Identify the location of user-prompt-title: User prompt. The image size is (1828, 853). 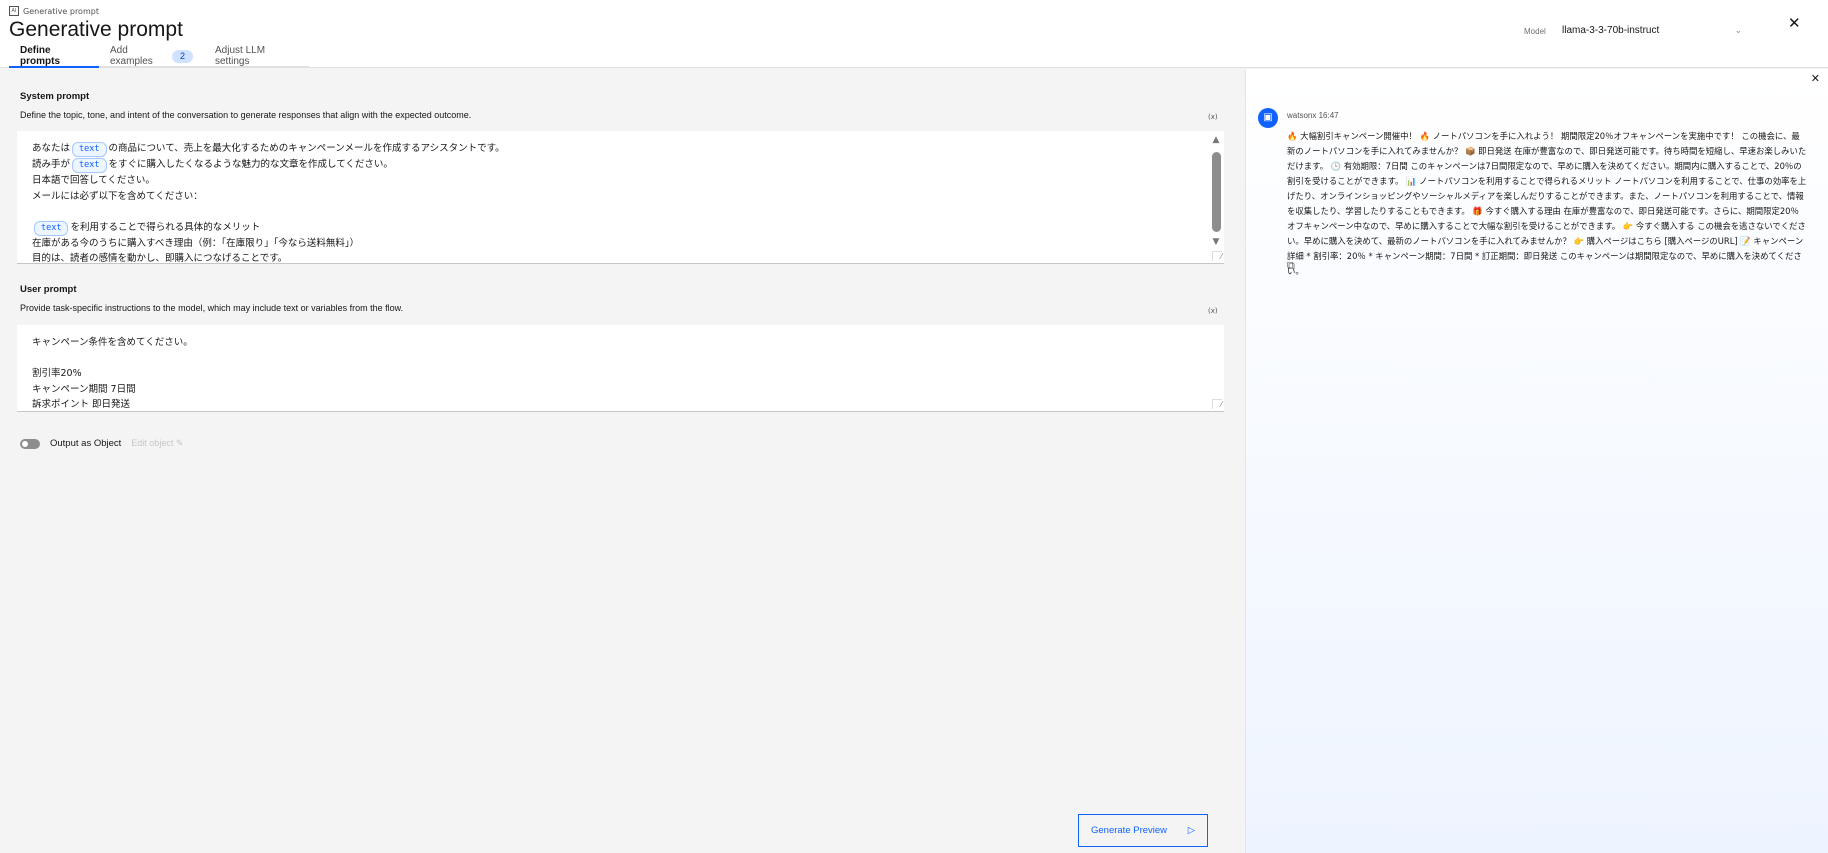
(48, 289).